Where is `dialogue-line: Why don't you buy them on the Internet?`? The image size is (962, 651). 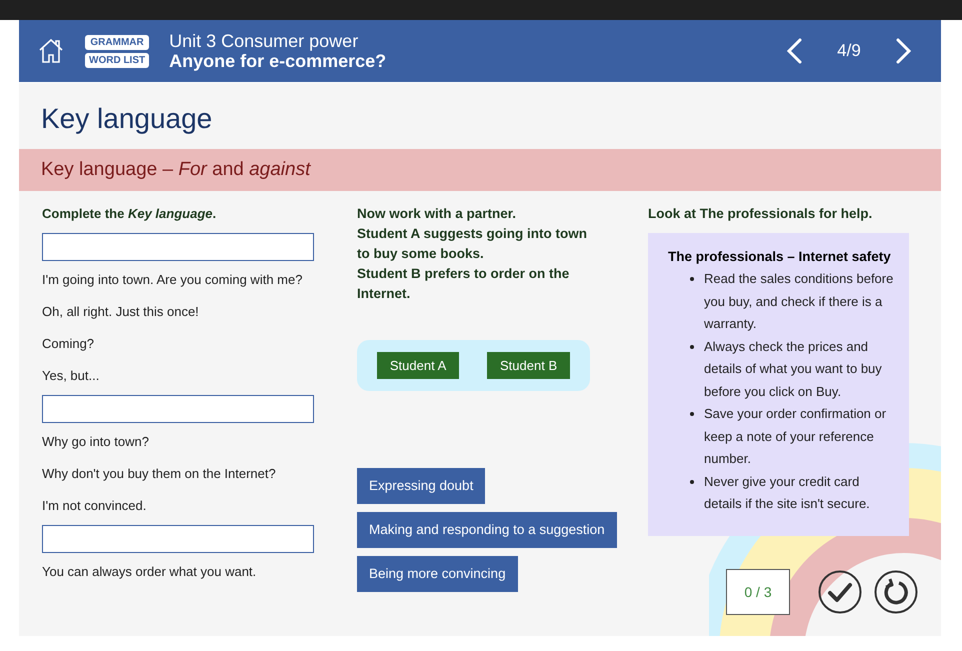
dialogue-line: Why don't you buy them on the Internet? is located at coordinates (159, 474).